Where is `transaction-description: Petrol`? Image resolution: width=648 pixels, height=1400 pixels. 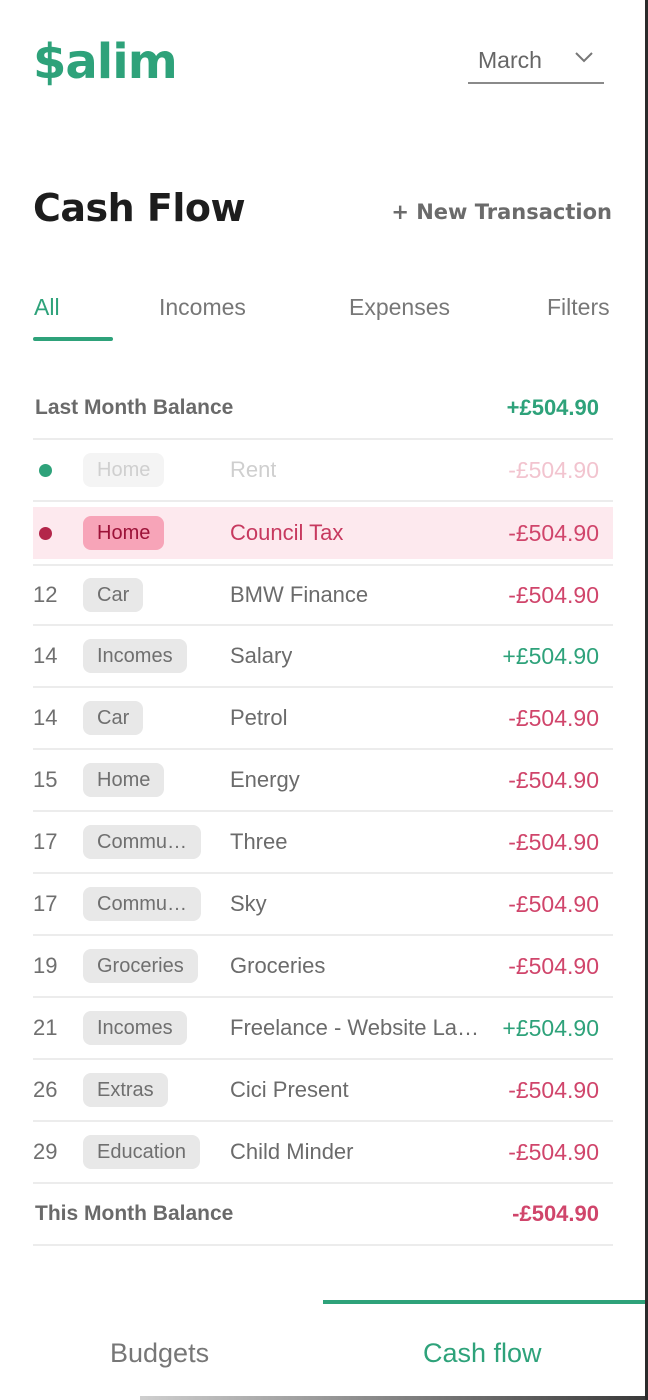 transaction-description: Petrol is located at coordinates (259, 717).